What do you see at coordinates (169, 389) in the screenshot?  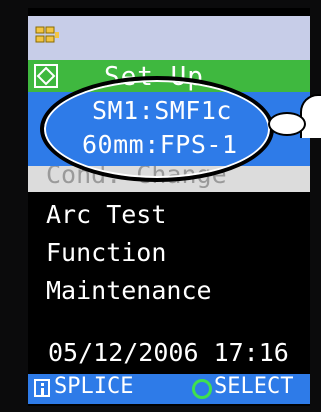 I see `softkey-bar: SPLICE SELECT` at bounding box center [169, 389].